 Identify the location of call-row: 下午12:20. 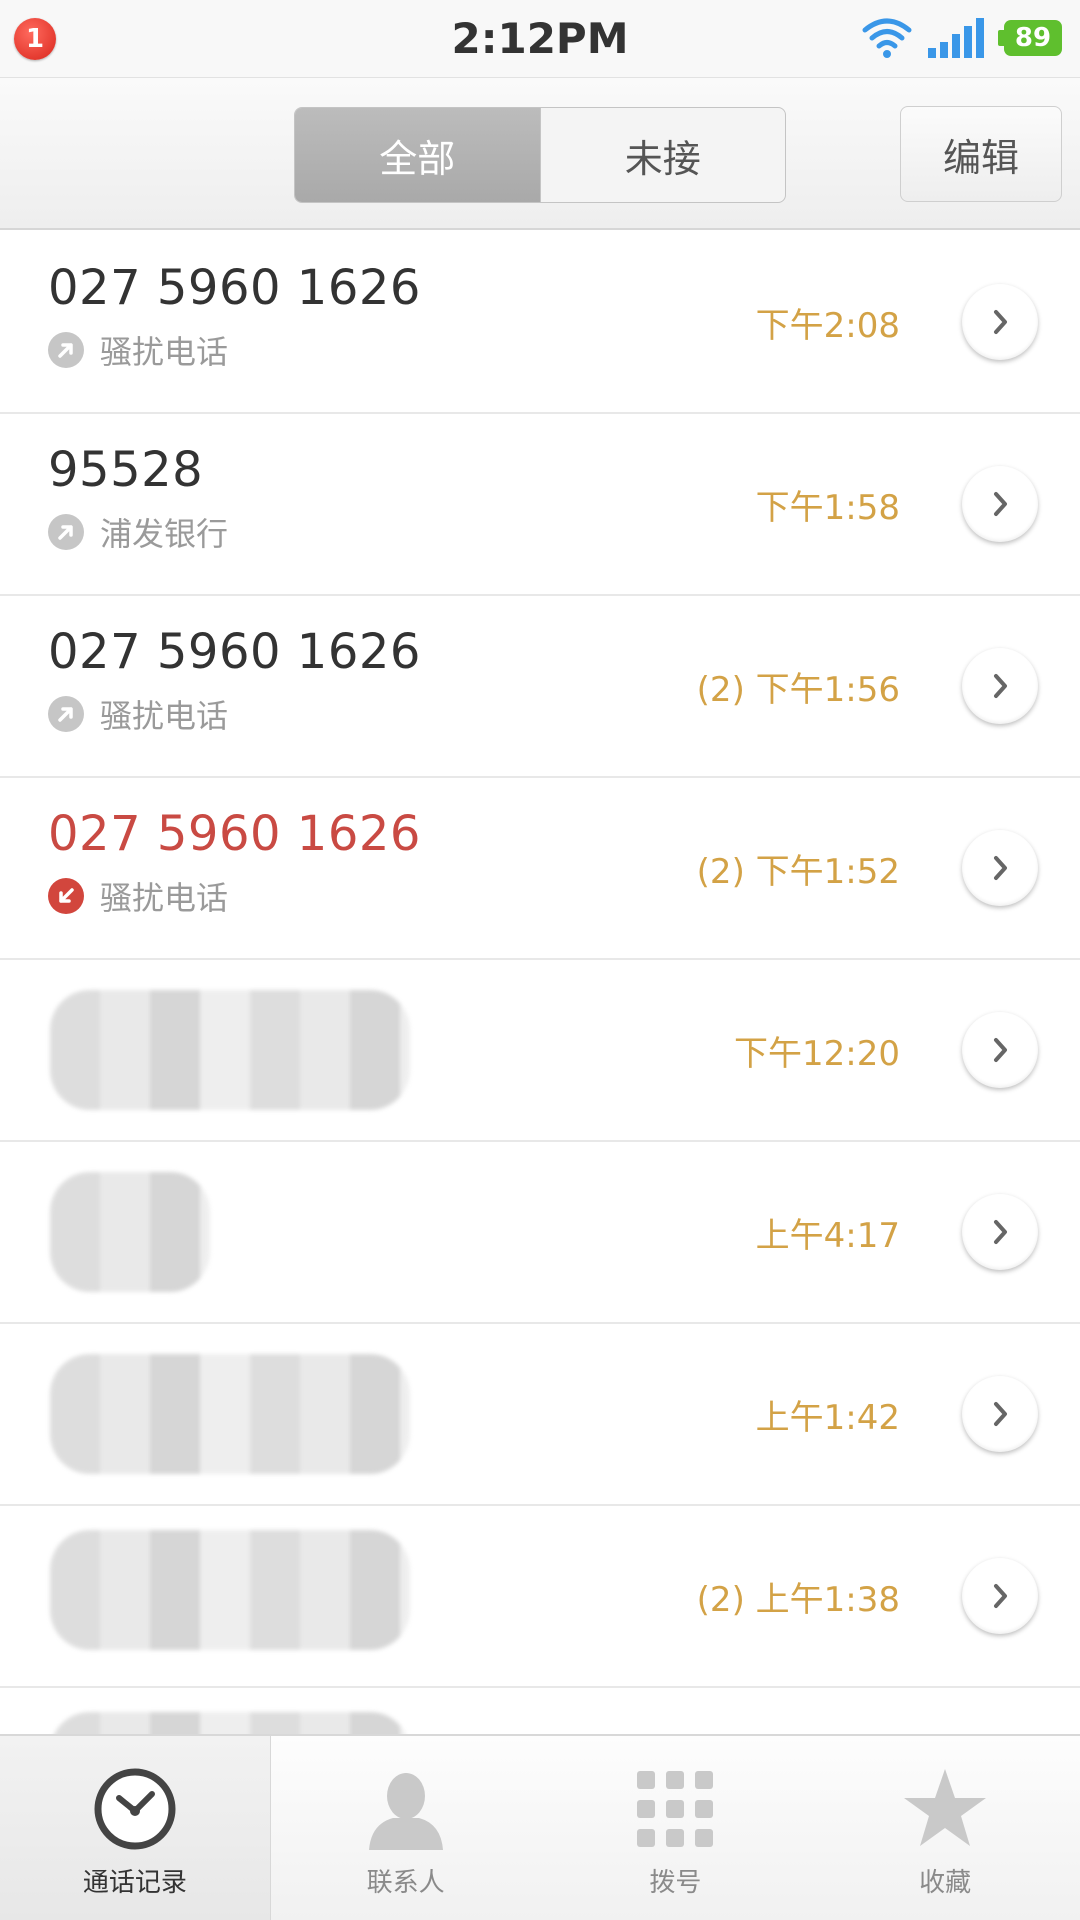
(540, 1051).